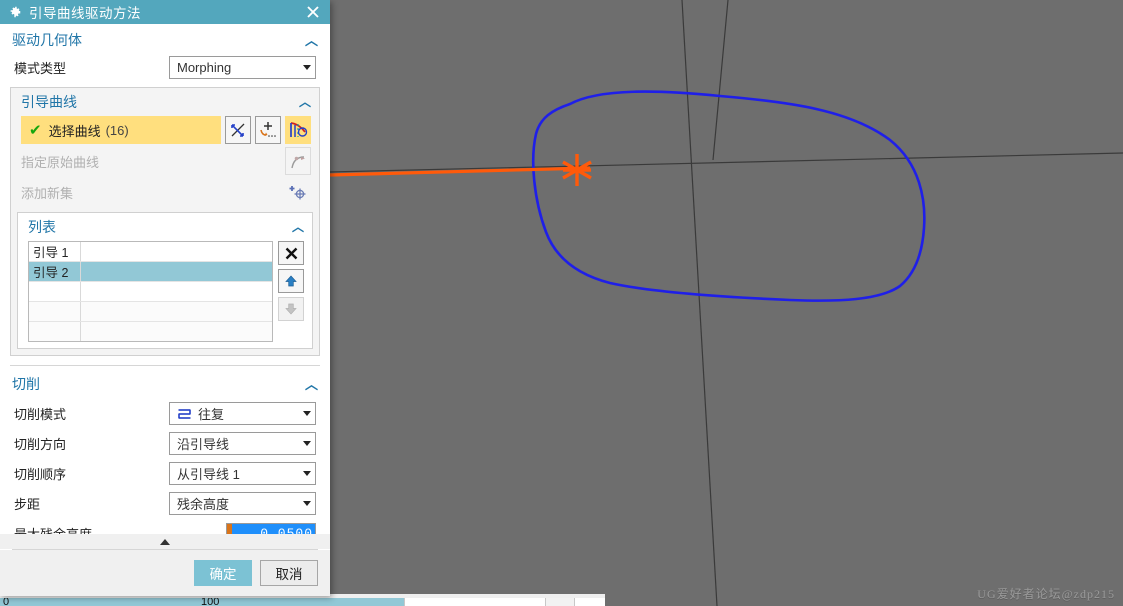 This screenshot has height=606, width=1123. What do you see at coordinates (720, 80) in the screenshot?
I see `axis-line-vertical-b` at bounding box center [720, 80].